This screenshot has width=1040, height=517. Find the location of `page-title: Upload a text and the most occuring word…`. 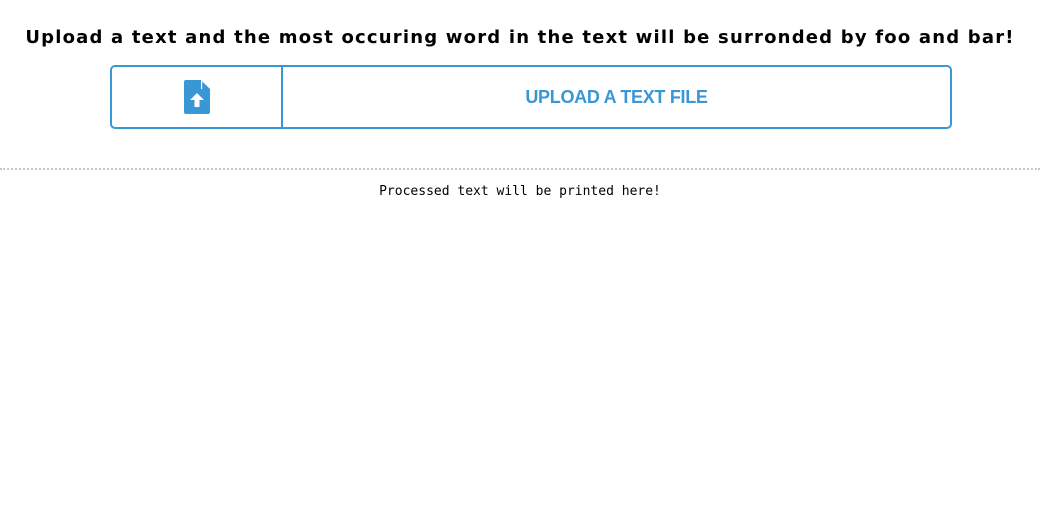

page-title: Upload a text and the most occuring word… is located at coordinates (520, 37).